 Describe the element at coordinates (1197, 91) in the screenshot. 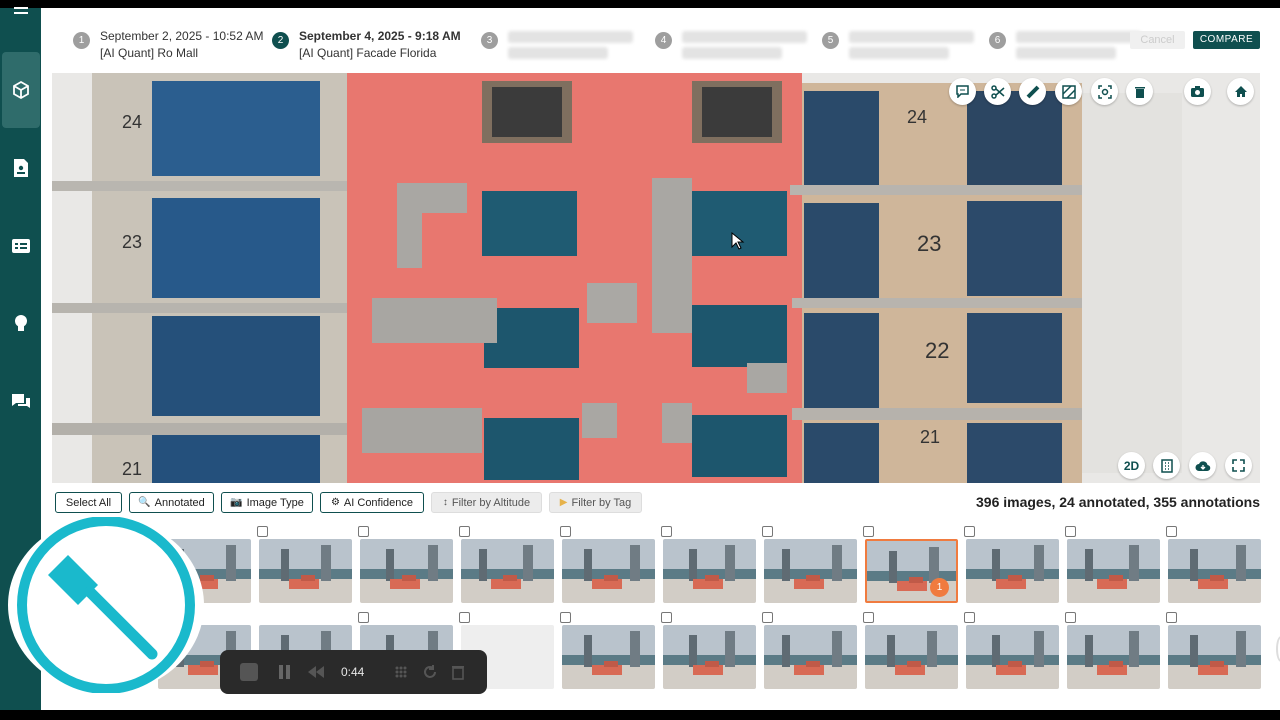

I see `camera-icon` at that location.